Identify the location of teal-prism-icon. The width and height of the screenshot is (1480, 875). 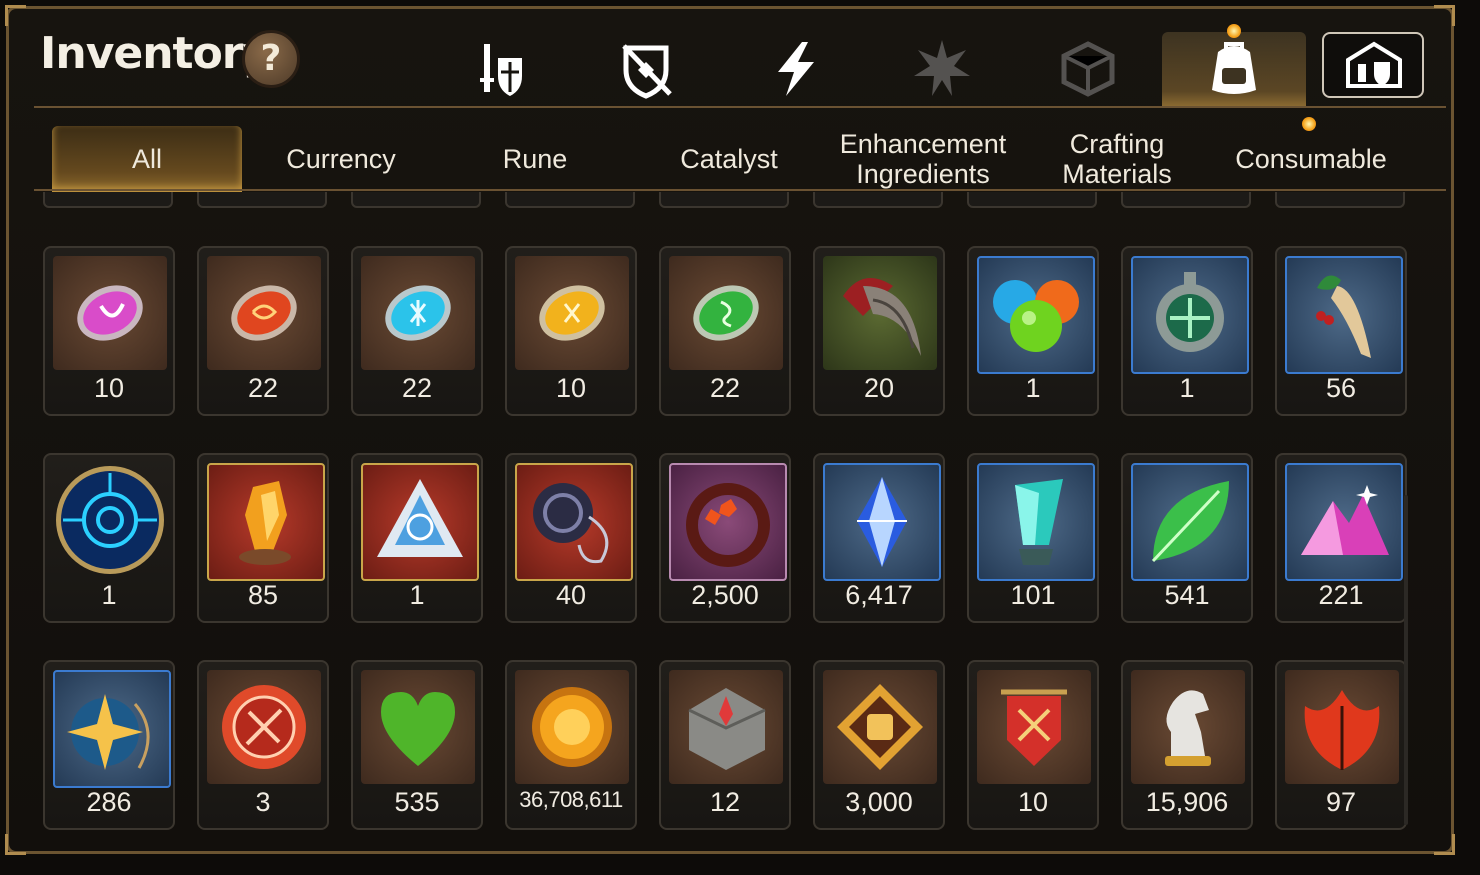
(1036, 522).